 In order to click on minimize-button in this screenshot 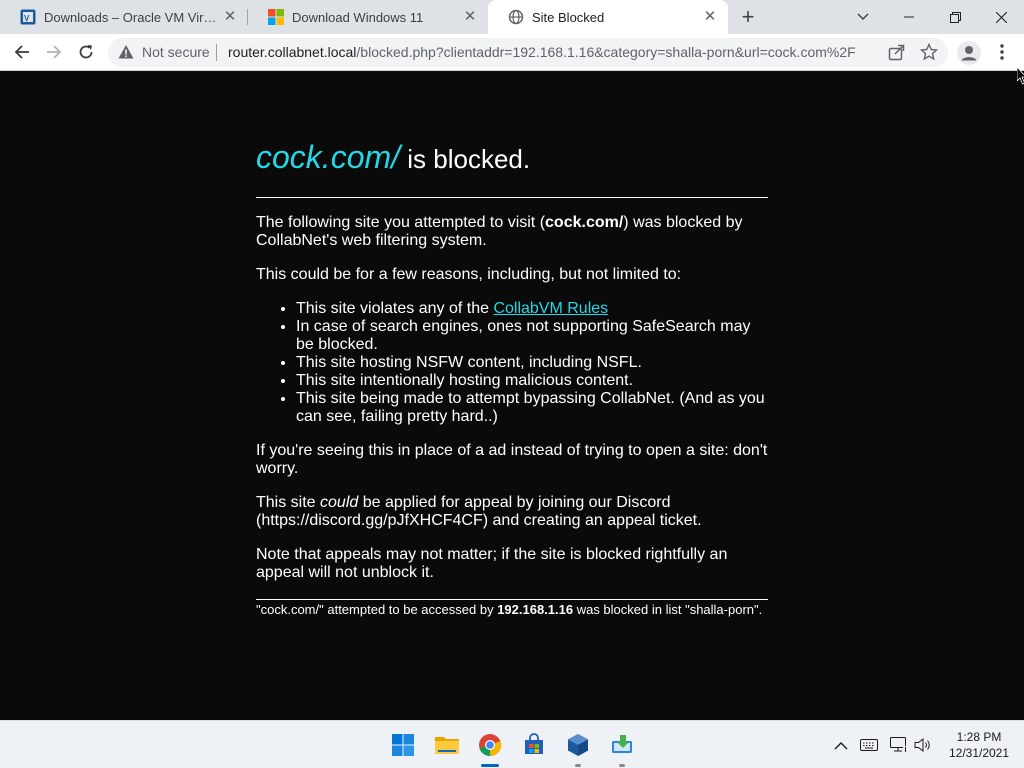, I will do `click(909, 17)`.